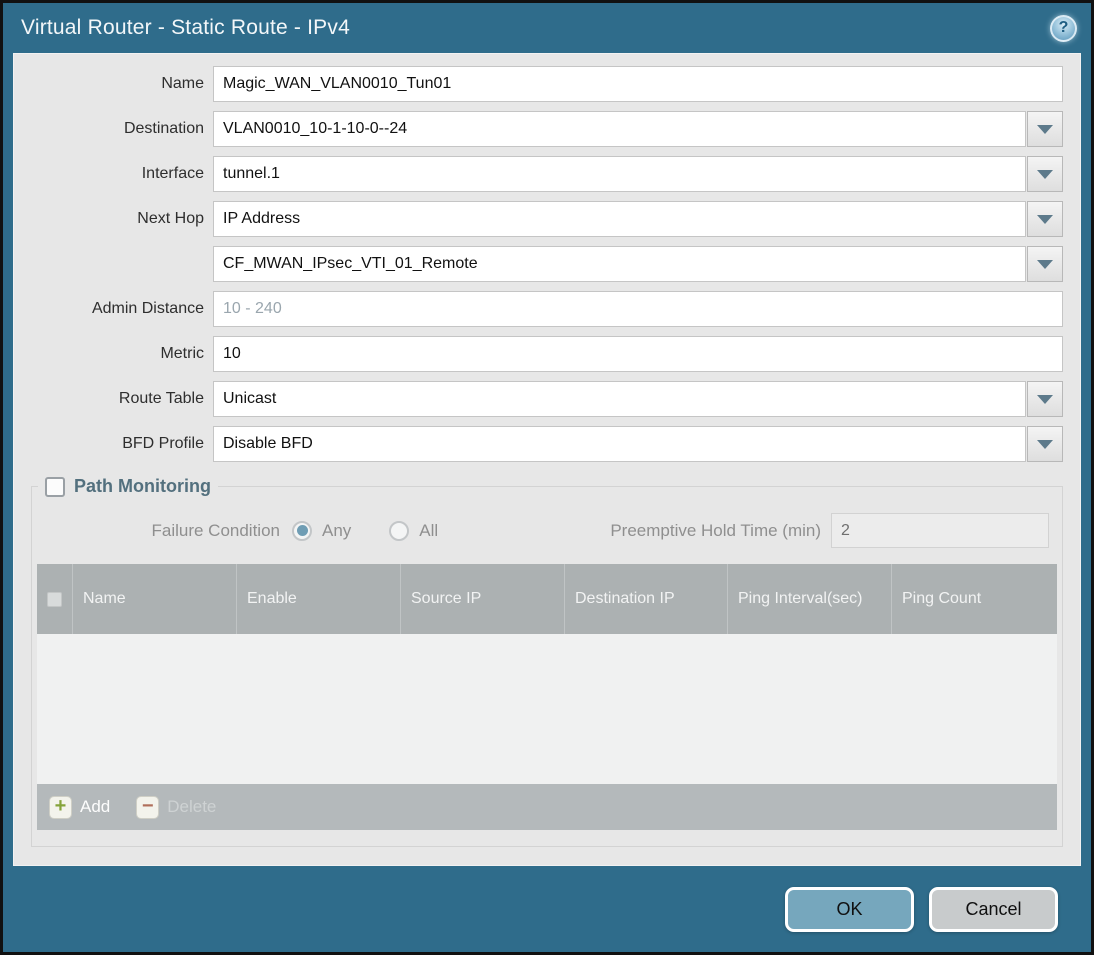 This screenshot has height=955, width=1094. What do you see at coordinates (483, 599) in the screenshot?
I see `table-header-source-ip: Source IP` at bounding box center [483, 599].